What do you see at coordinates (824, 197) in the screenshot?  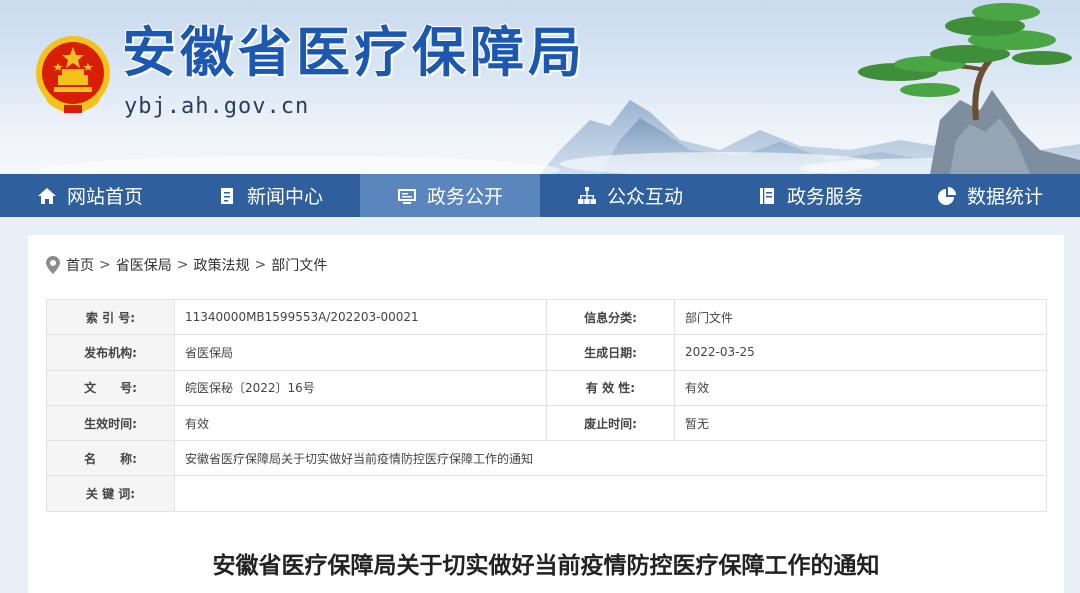 I see `nav-item-label: 政务服务` at bounding box center [824, 197].